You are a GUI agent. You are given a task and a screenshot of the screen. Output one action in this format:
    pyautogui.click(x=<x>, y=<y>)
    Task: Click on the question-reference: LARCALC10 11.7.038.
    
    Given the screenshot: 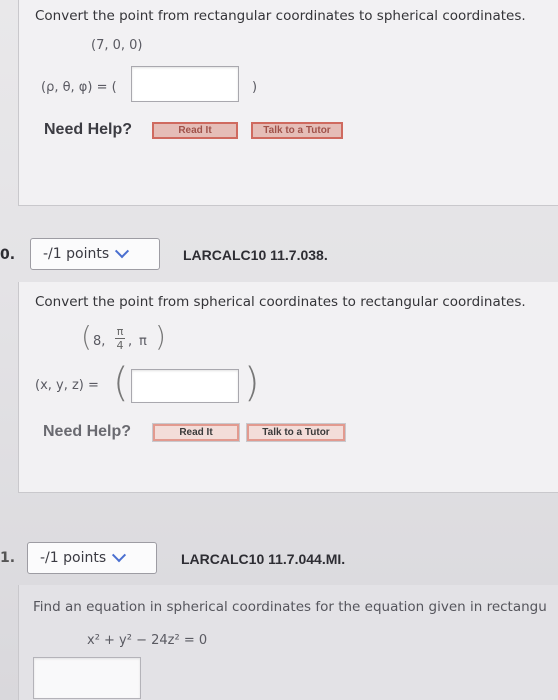 What is the action you would take?
    pyautogui.click(x=255, y=255)
    